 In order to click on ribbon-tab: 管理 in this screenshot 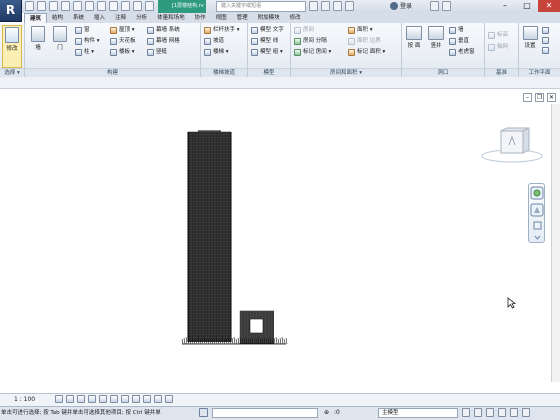, I will do `click(242, 18)`.